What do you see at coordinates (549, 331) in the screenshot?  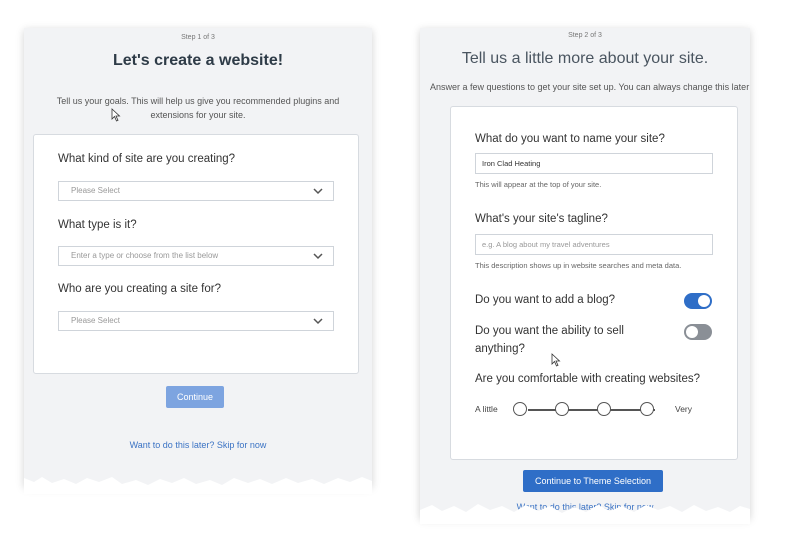 I see `sell-question-line1: Do you want the ability to sell` at bounding box center [549, 331].